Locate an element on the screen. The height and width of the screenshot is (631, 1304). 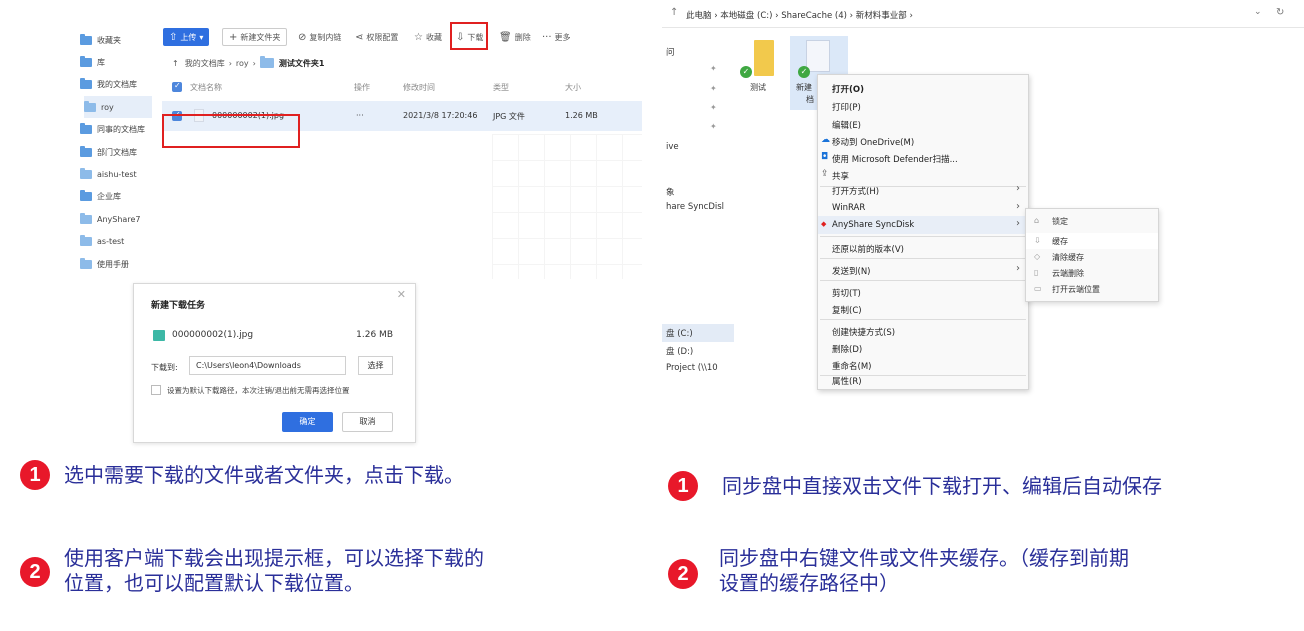
menu-item-copy: 复制(C) is located at coordinates (923, 309).